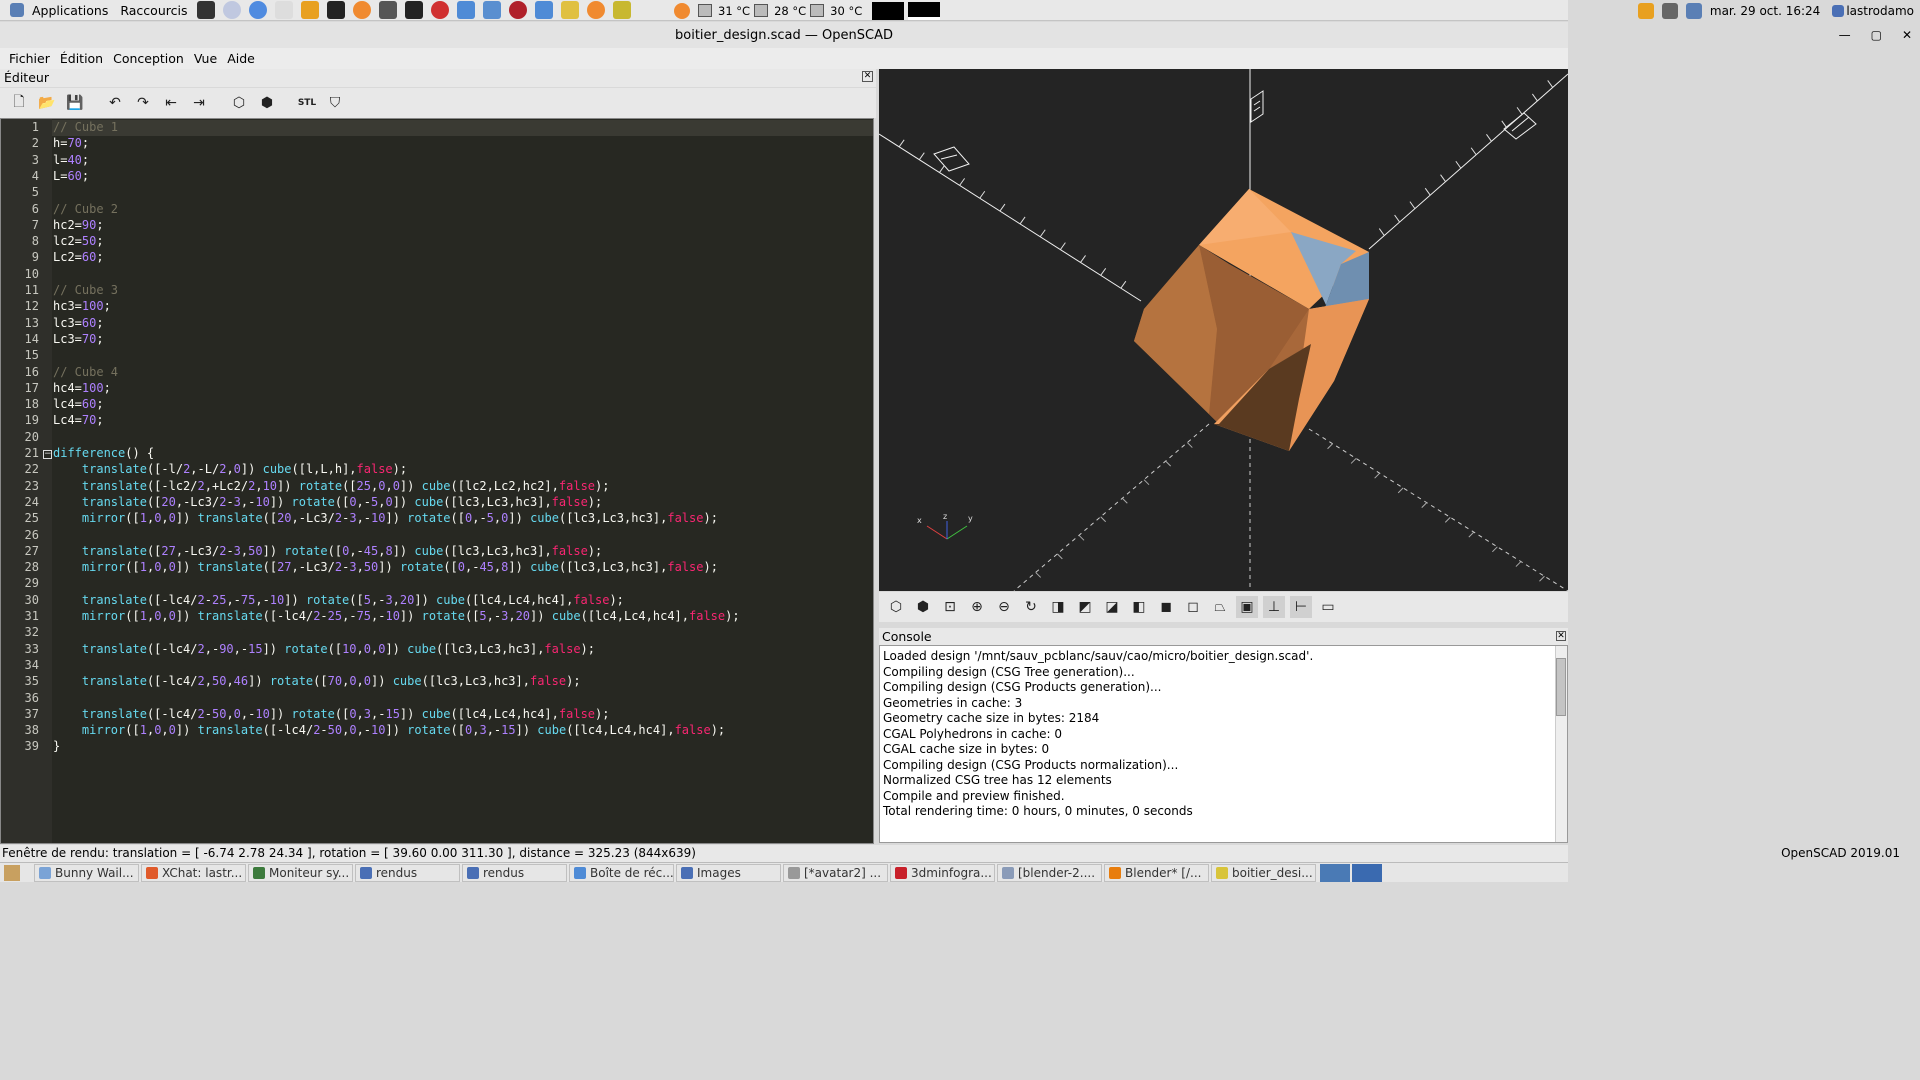  What do you see at coordinates (336, 10) in the screenshot?
I see `lock-icon` at bounding box center [336, 10].